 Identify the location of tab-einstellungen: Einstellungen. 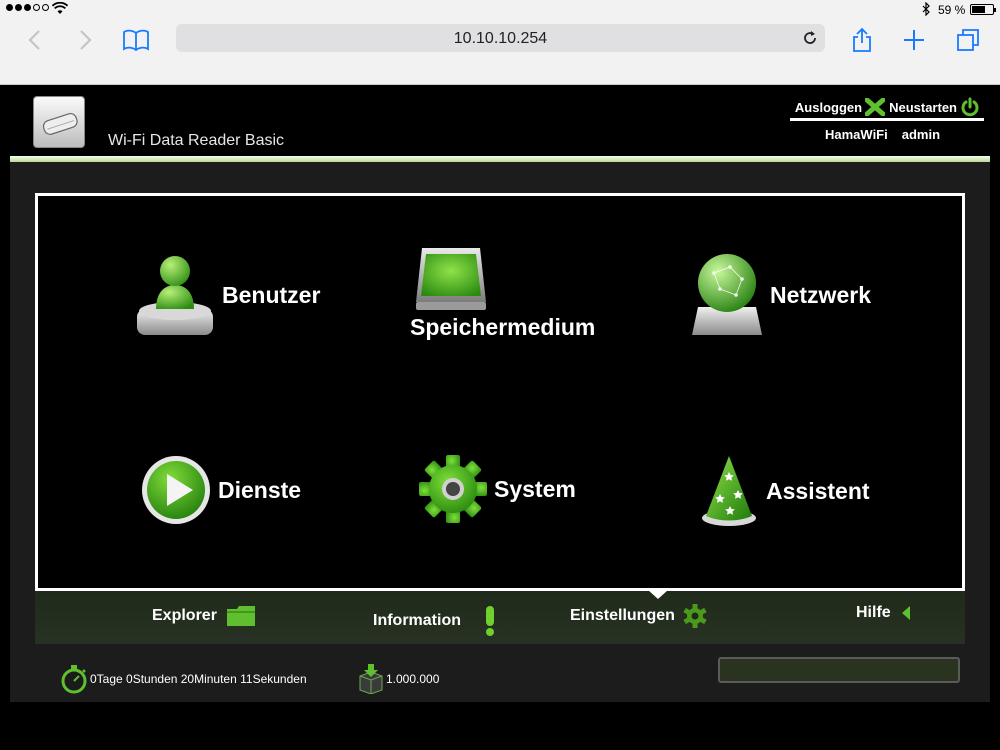
(638, 616).